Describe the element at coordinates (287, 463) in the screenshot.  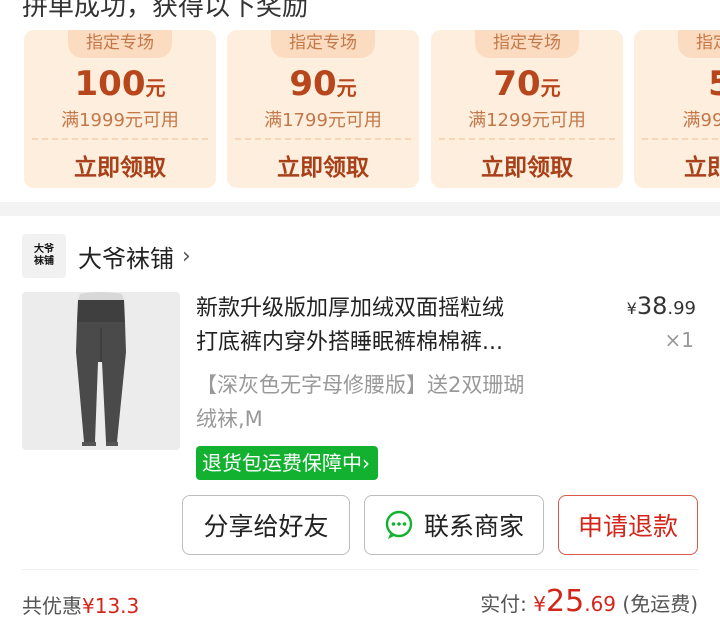
I see `shipping-guarantee-badge: 退货包运费保障中›` at that location.